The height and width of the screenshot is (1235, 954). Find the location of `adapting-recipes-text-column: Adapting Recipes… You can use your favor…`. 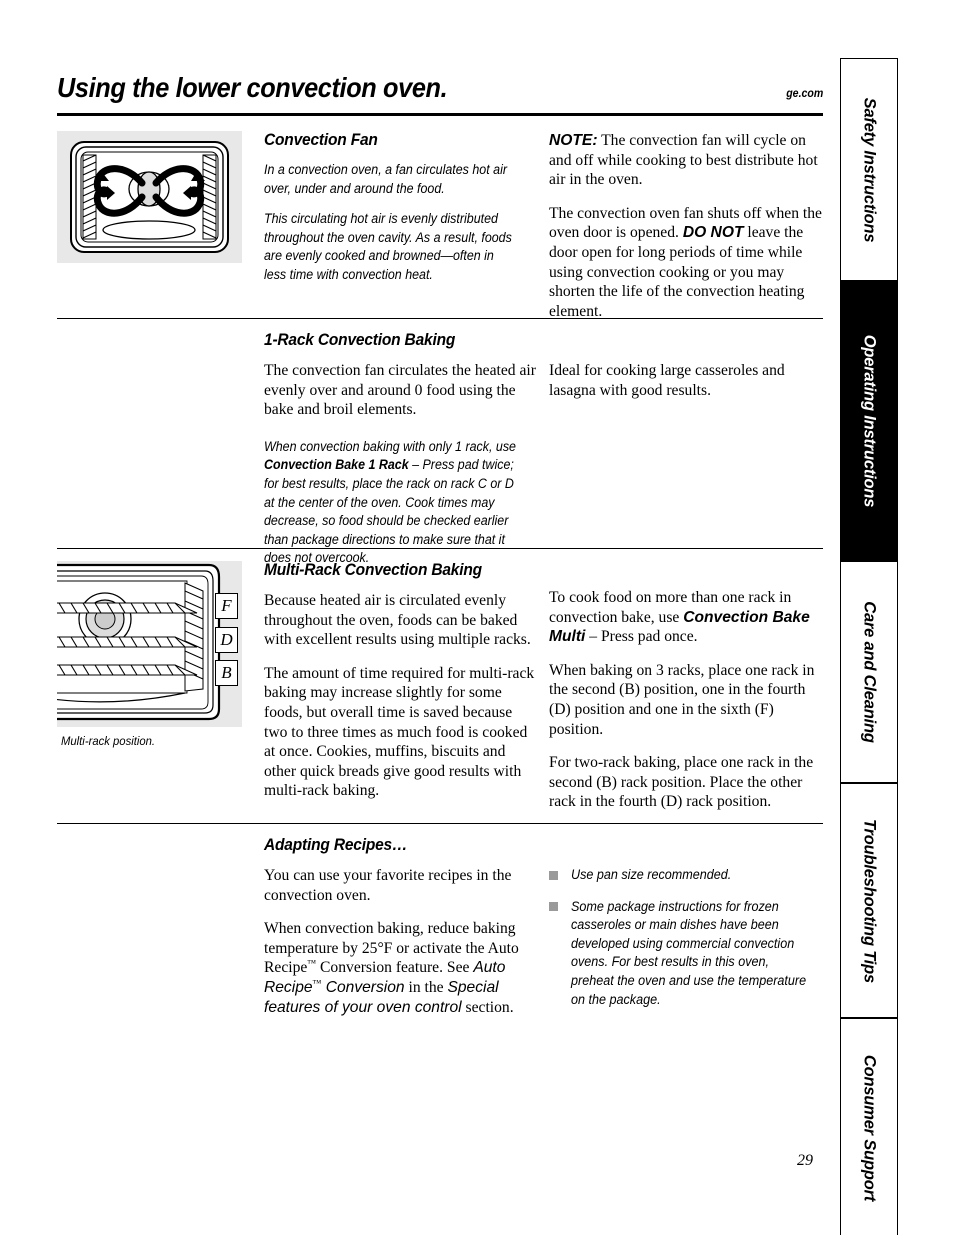

adapting-recipes-text-column: Adapting Recipes… You can use your favor… is located at coordinates (400, 926).